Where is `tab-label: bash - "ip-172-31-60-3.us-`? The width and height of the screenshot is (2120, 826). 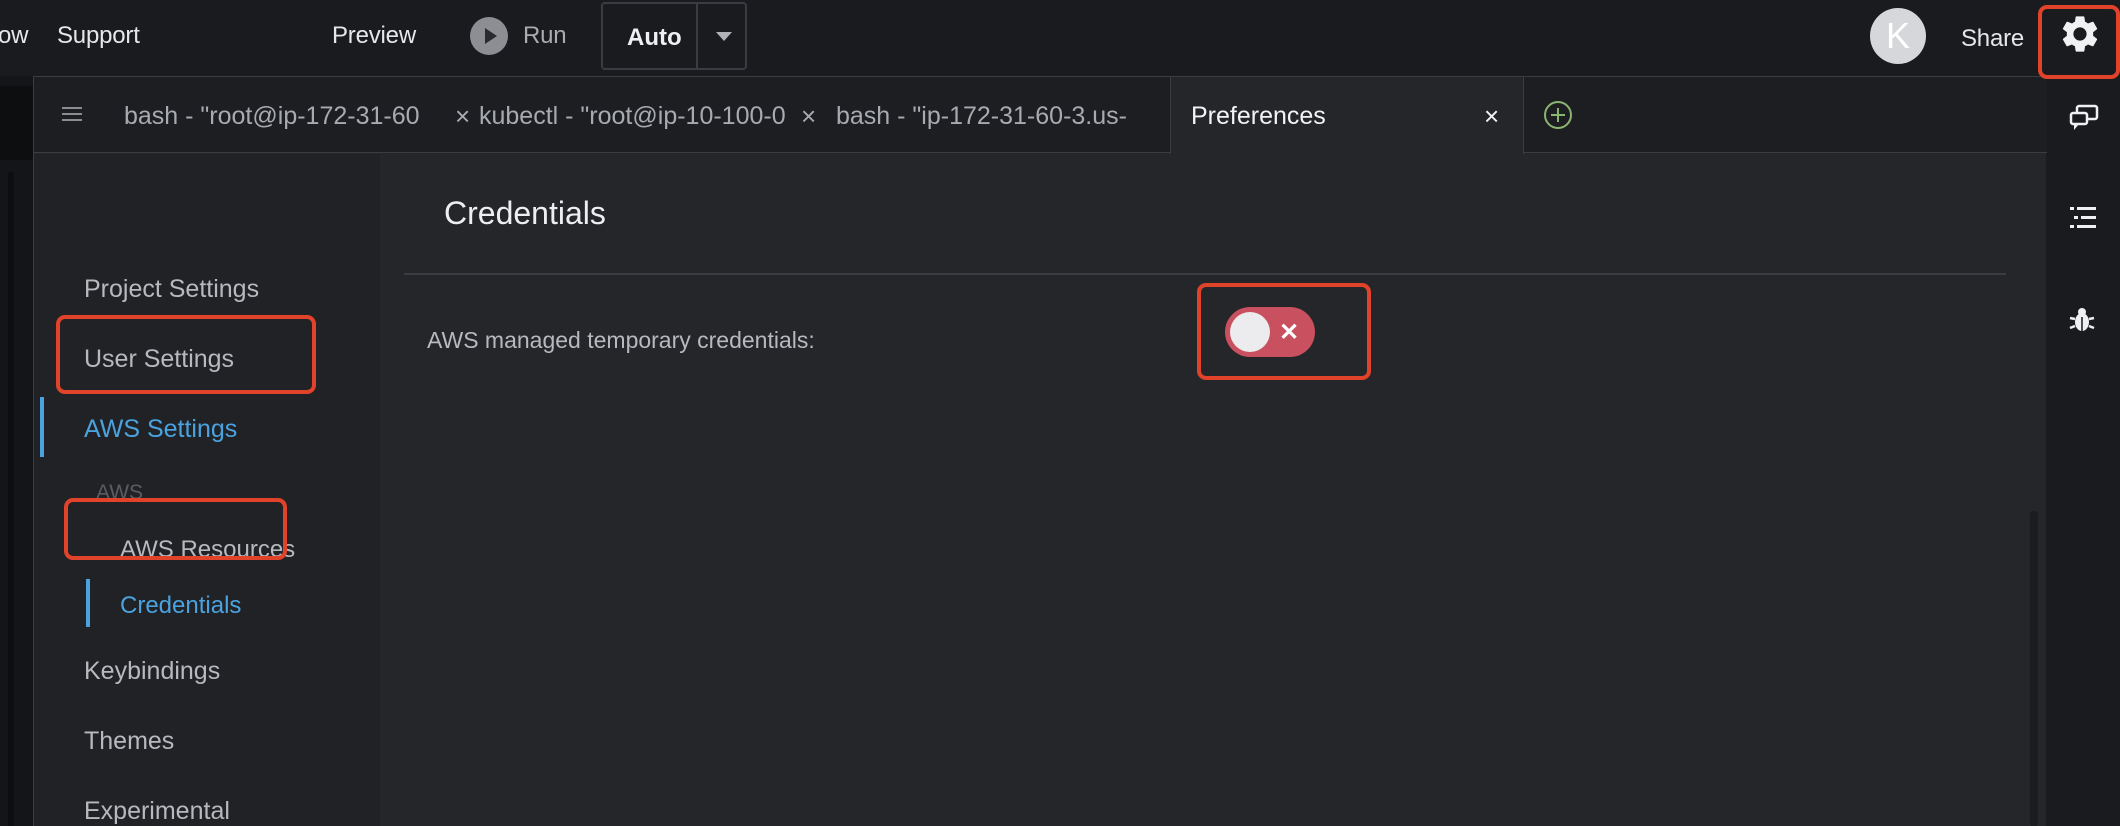 tab-label: bash - "ip-172-31-60-3.us- is located at coordinates (981, 116).